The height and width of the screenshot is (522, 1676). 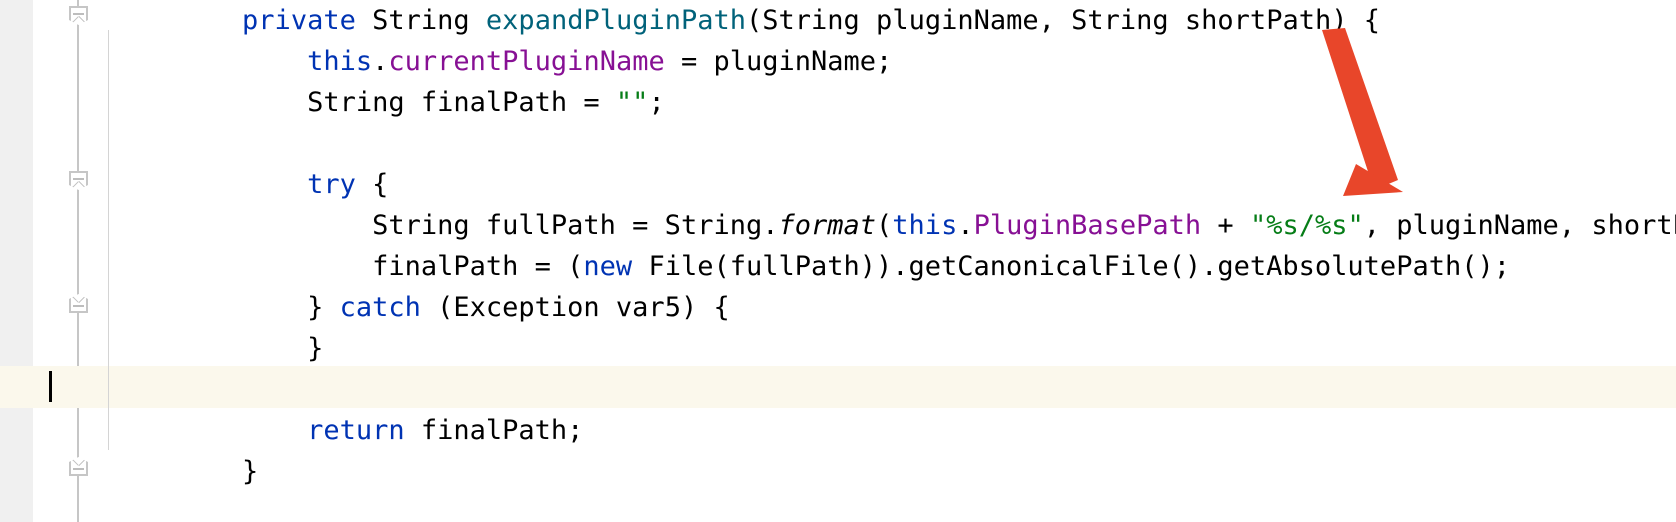 I want to click on code-token-keyword: new, so click(x=608, y=266).